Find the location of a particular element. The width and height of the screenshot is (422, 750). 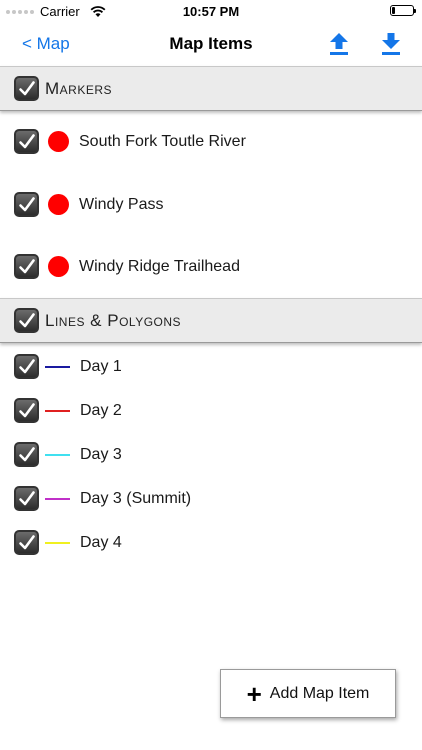

upload-icon is located at coordinates (339, 44).